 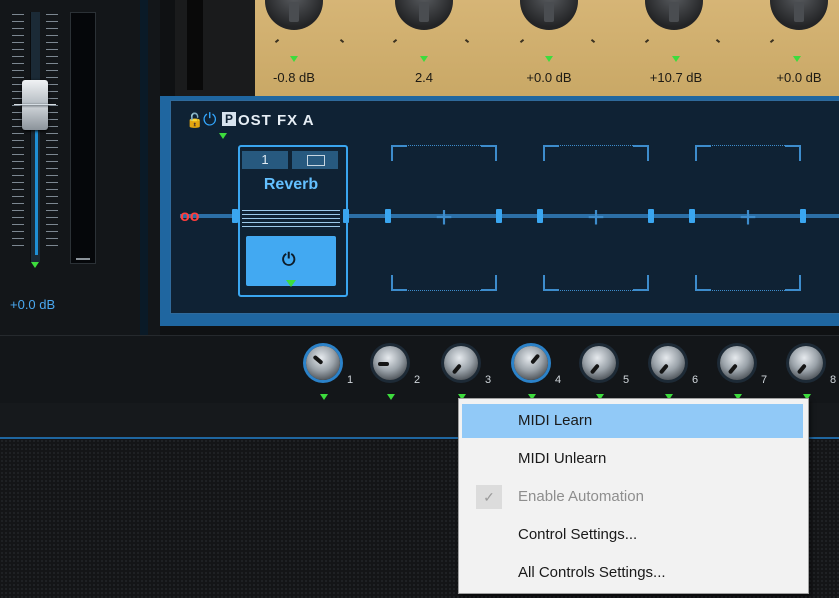 I want to click on macro-knob-label: 6, so click(x=695, y=380).